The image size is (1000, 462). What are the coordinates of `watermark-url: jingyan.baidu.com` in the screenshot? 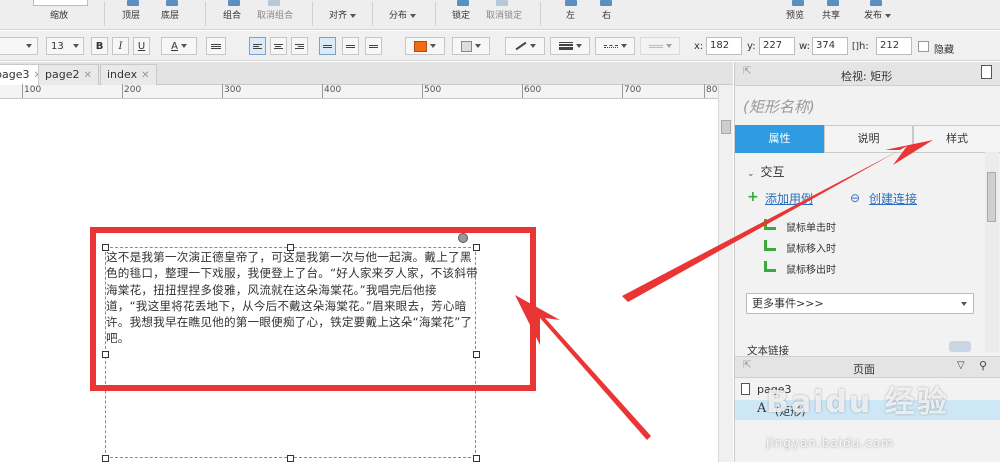 It's located at (830, 443).